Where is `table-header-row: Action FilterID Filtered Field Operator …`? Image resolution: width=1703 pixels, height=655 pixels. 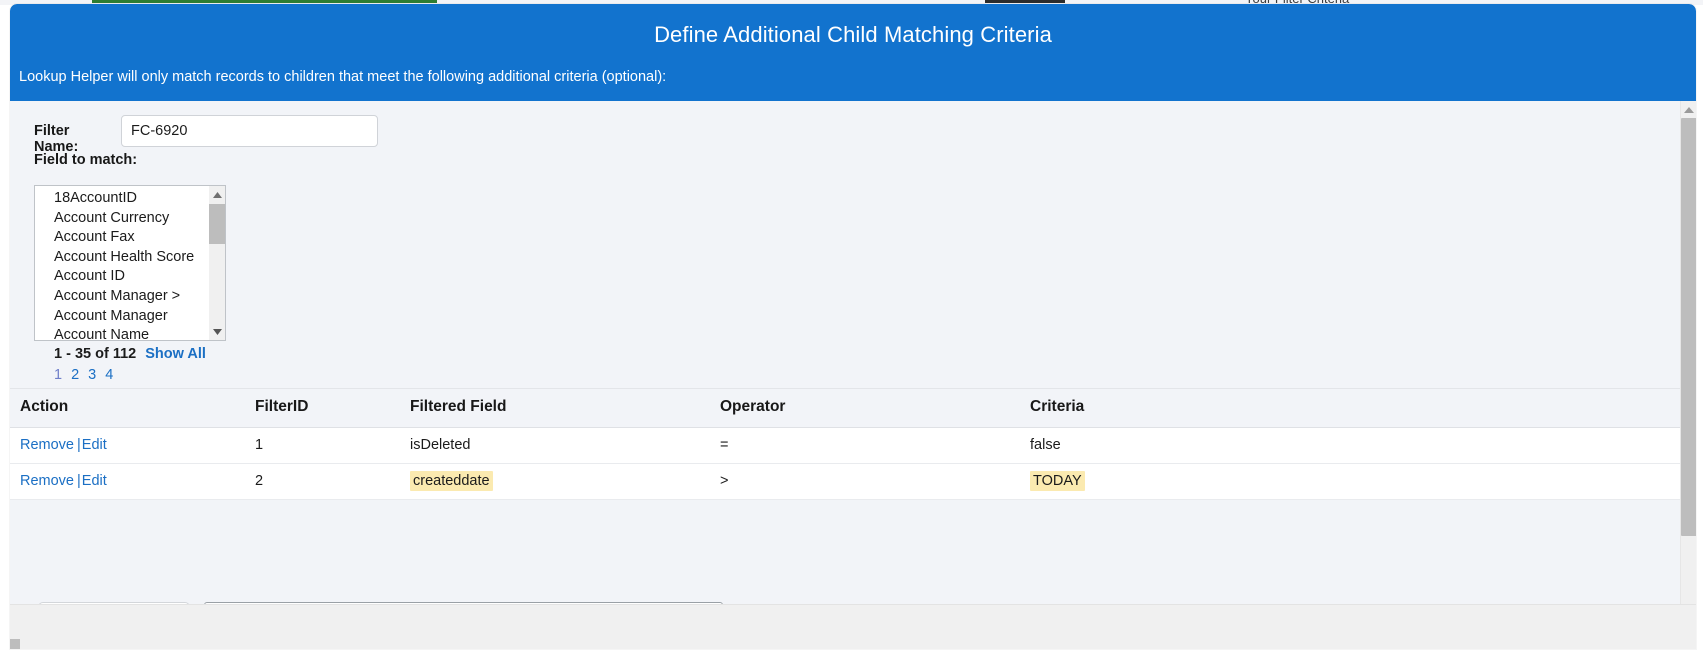 table-header-row: Action FilterID Filtered Field Operator … is located at coordinates (845, 408).